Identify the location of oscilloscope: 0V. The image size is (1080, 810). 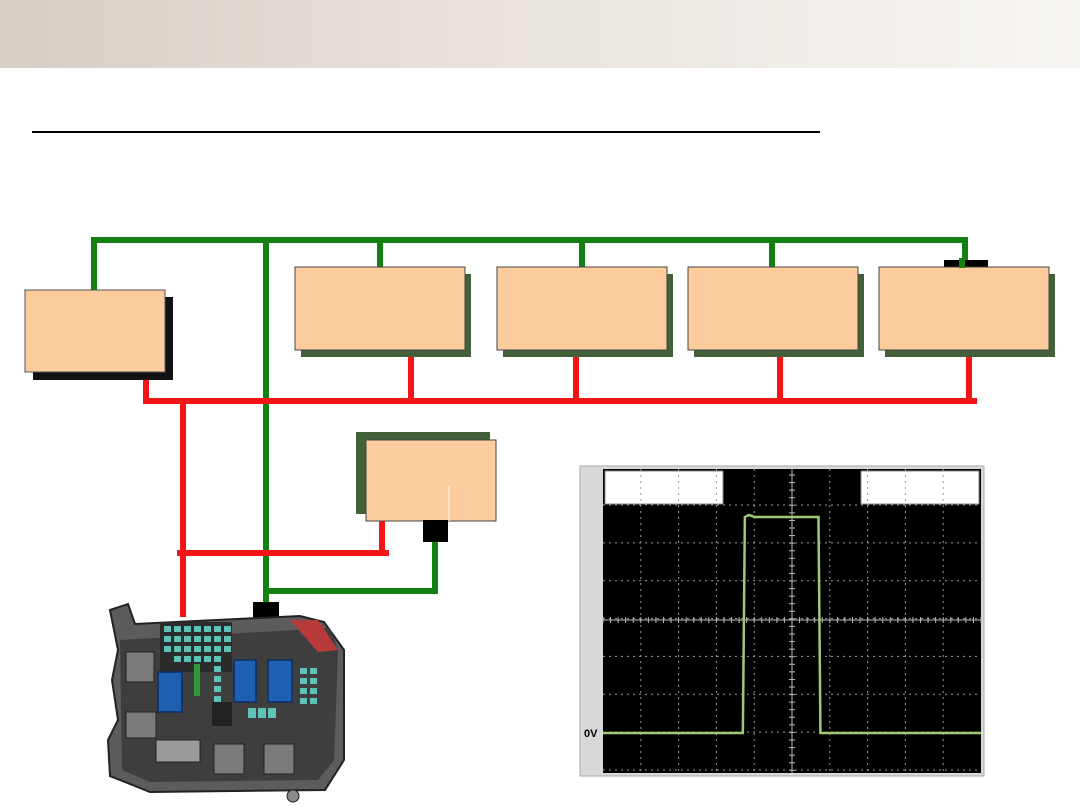
(782, 621).